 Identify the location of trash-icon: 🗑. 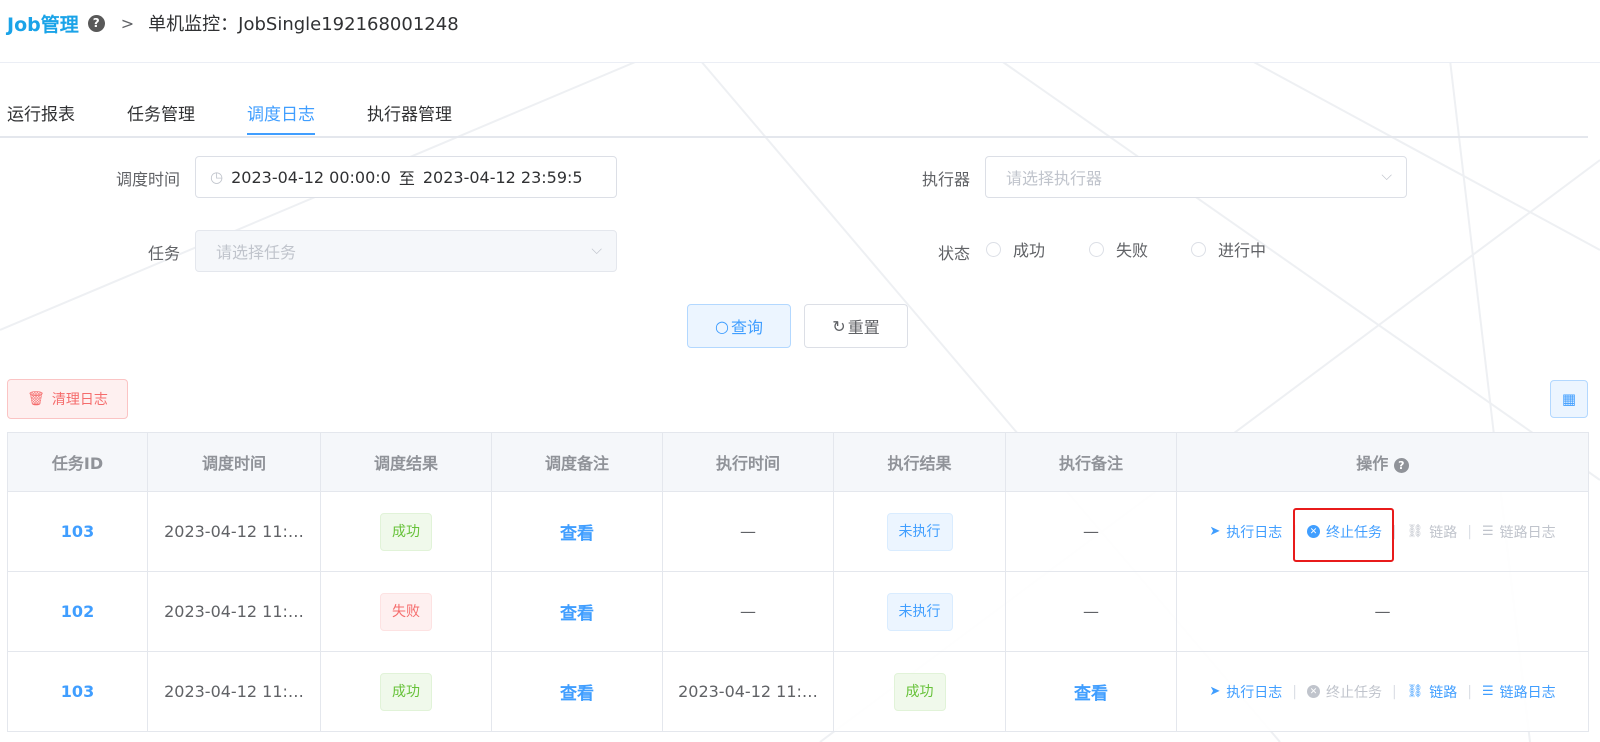
(36, 399).